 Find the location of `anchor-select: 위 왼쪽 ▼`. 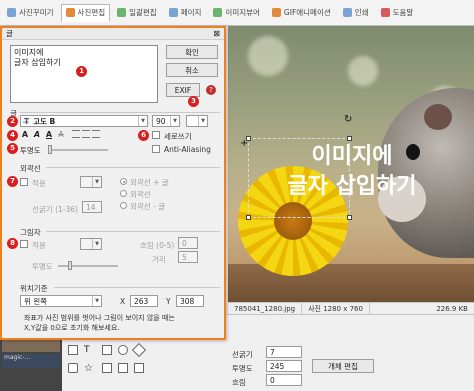

anchor-select: 위 왼쪽 ▼ is located at coordinates (61, 301).